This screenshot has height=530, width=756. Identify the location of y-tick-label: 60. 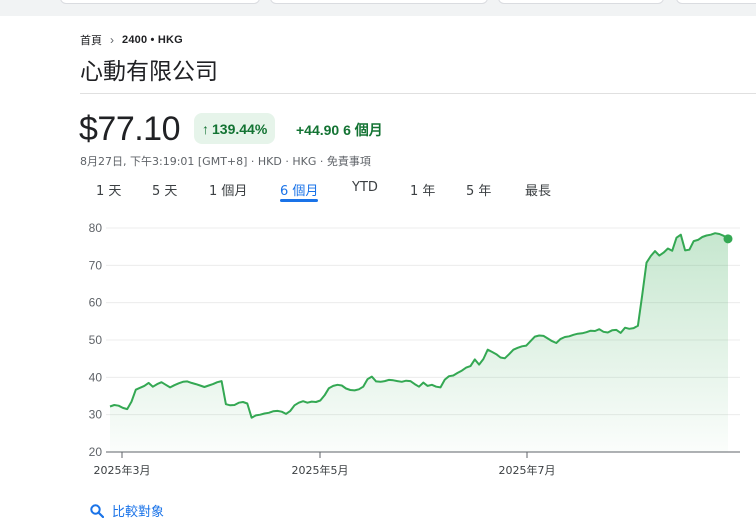
(96, 303).